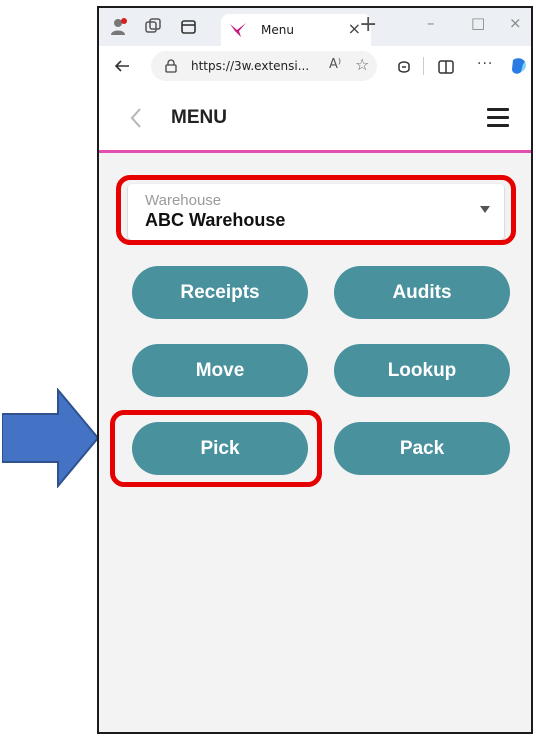 The image size is (536, 738). Describe the element at coordinates (296, 30) in the screenshot. I see `tab-menu: Menu ×` at that location.